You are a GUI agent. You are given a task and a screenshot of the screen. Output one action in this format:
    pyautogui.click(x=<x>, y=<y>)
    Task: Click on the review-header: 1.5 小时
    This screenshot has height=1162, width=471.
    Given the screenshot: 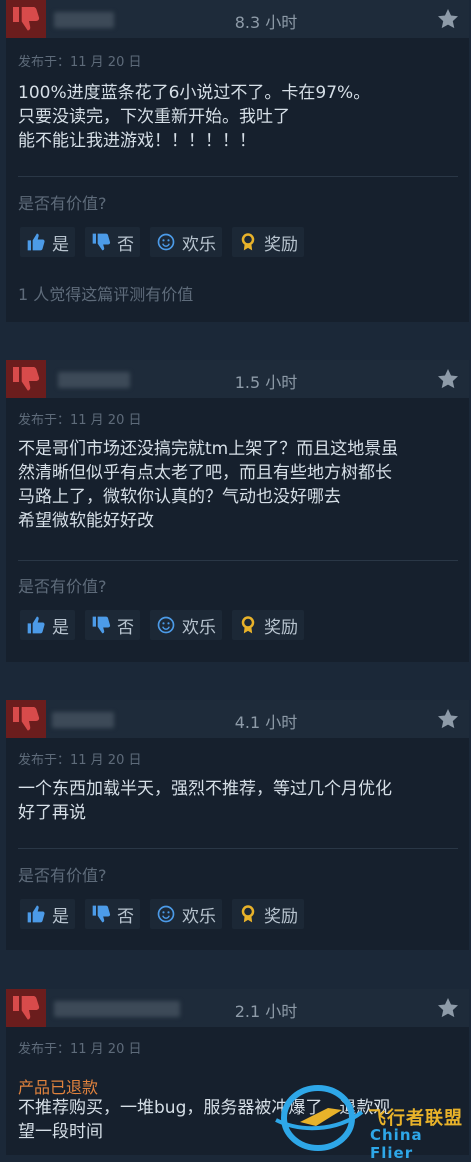 What is the action you would take?
    pyautogui.click(x=237, y=379)
    